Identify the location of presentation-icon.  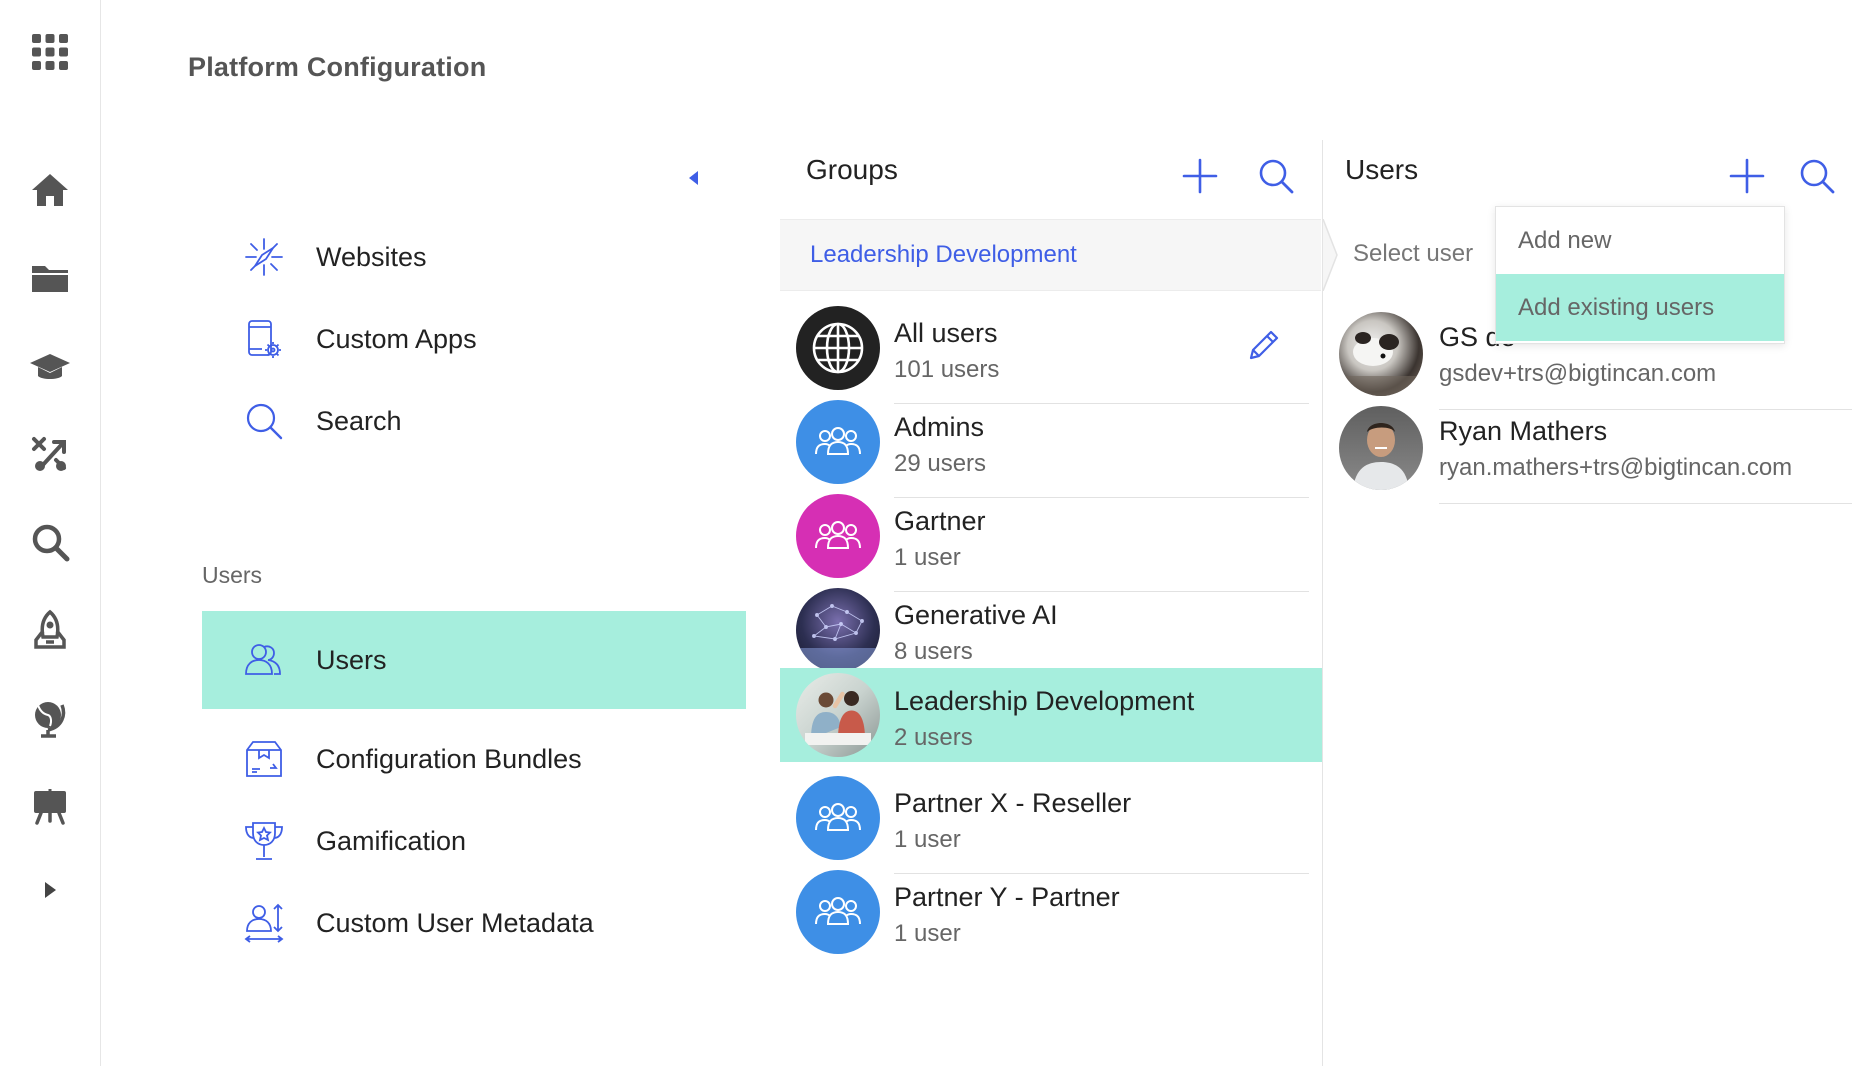
(50, 806).